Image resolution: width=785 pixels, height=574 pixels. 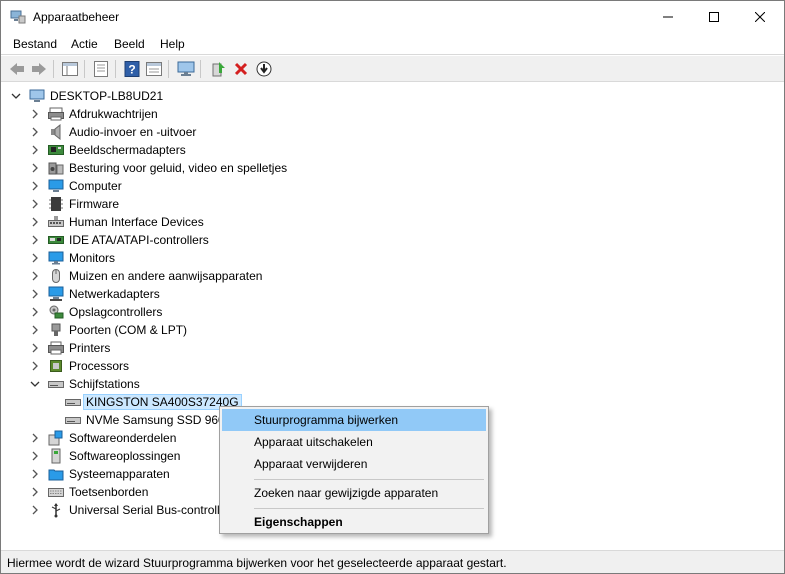 I want to click on tree-root-label: DESKTOP-LB8UD21, so click(x=107, y=96).